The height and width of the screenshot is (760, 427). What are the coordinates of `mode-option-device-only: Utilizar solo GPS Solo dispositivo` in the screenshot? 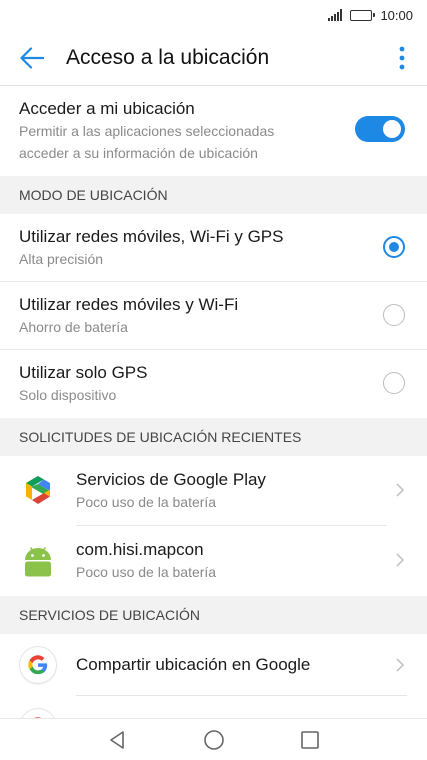 It's located at (213, 384).